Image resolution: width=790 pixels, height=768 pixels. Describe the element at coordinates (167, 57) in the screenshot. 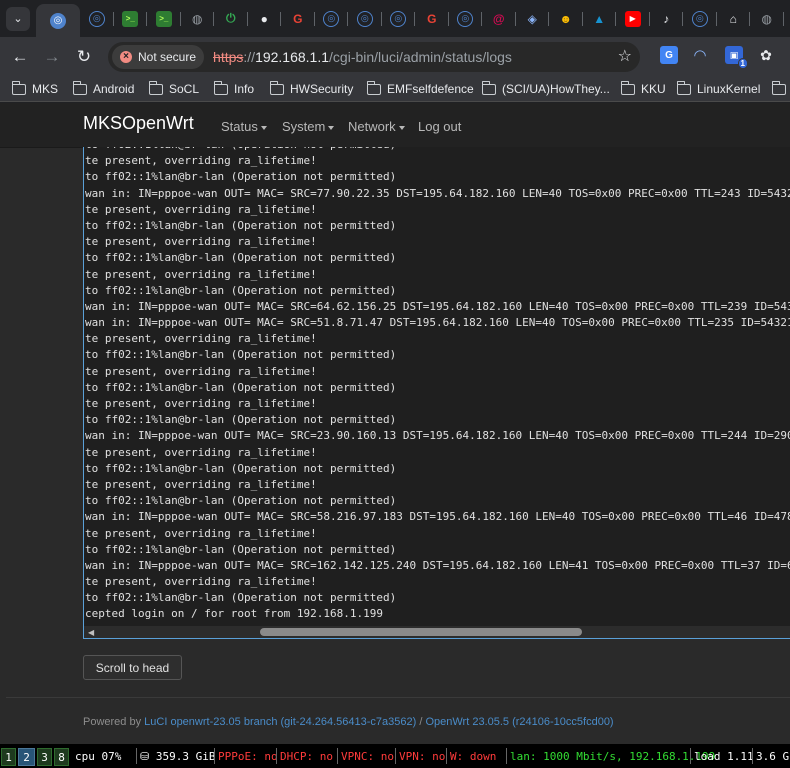

I see `security-label: Not secure` at that location.